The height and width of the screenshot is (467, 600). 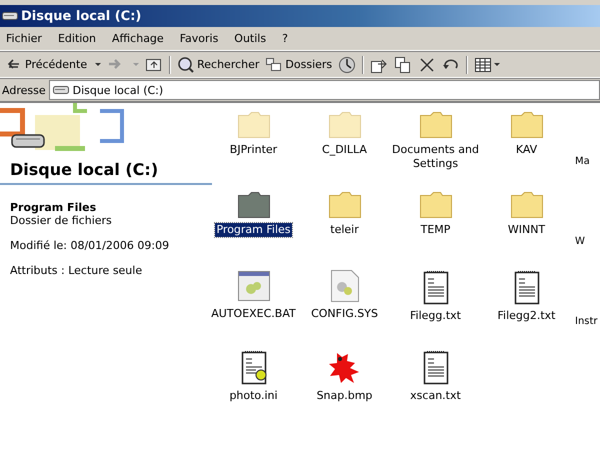 I want to click on item-name: Program Files, so click(x=54, y=207).